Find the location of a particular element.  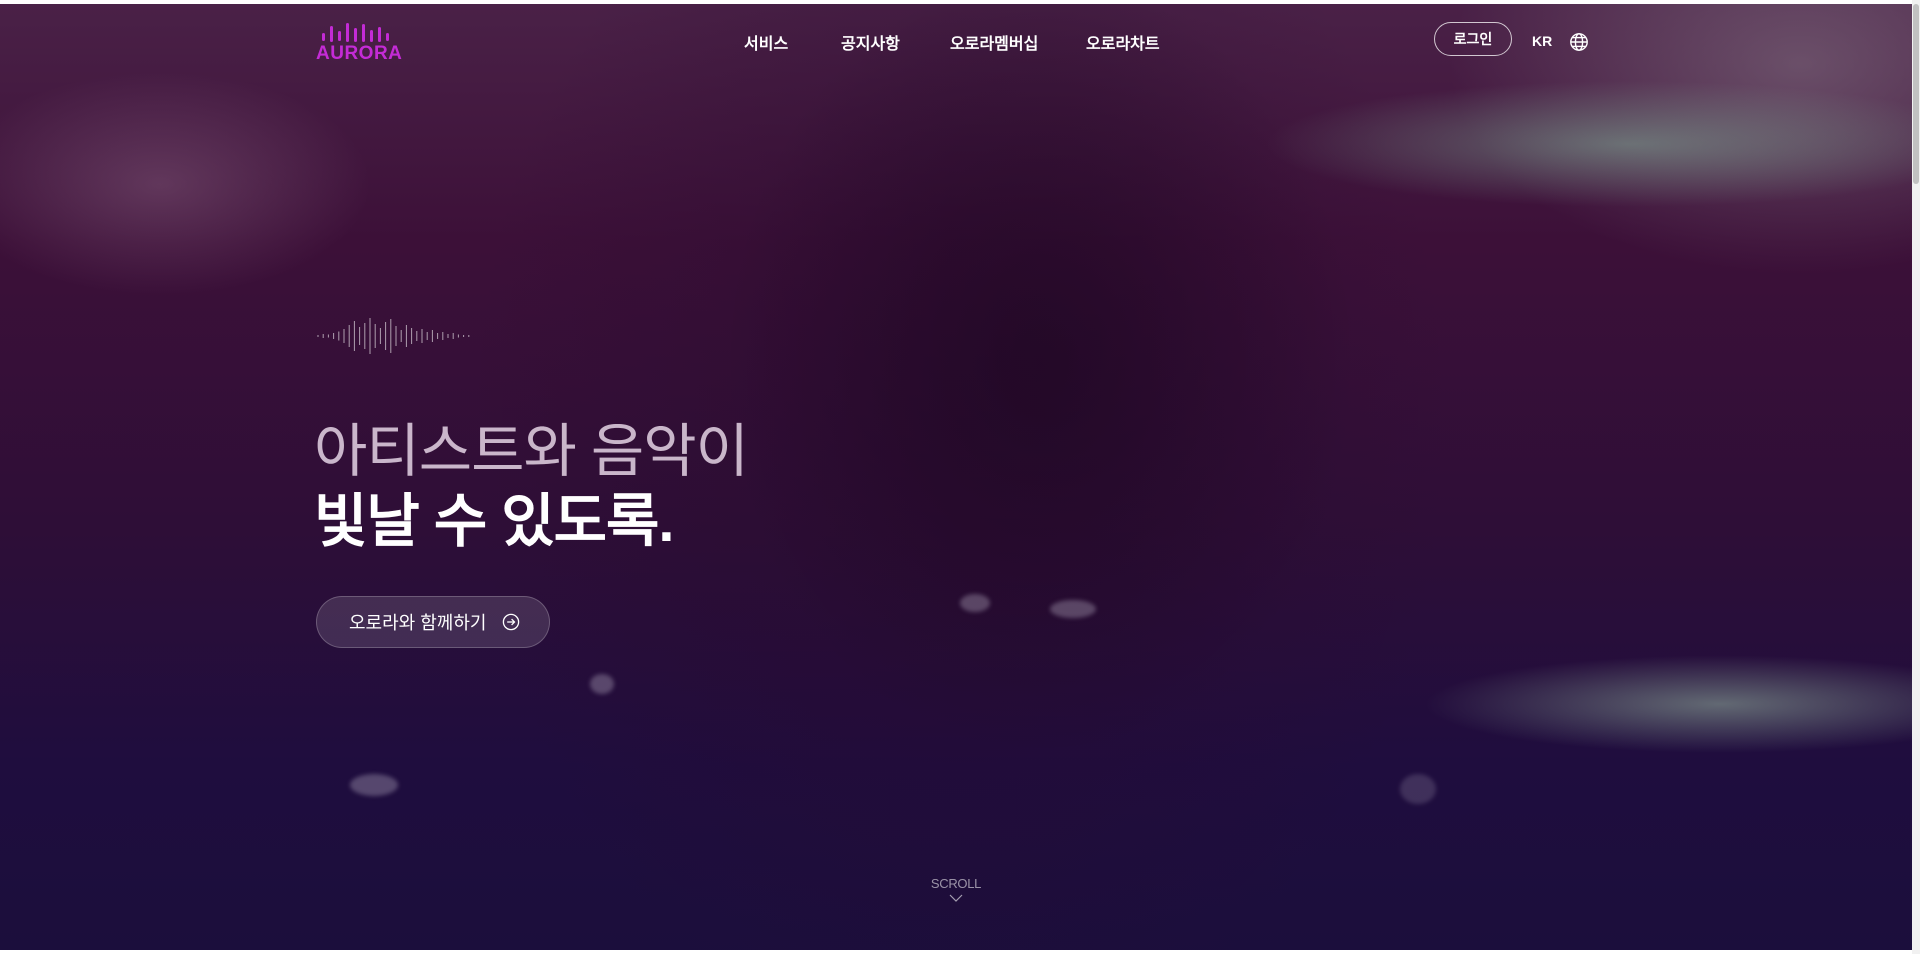

language-selector: KR is located at coordinates (1542, 41).